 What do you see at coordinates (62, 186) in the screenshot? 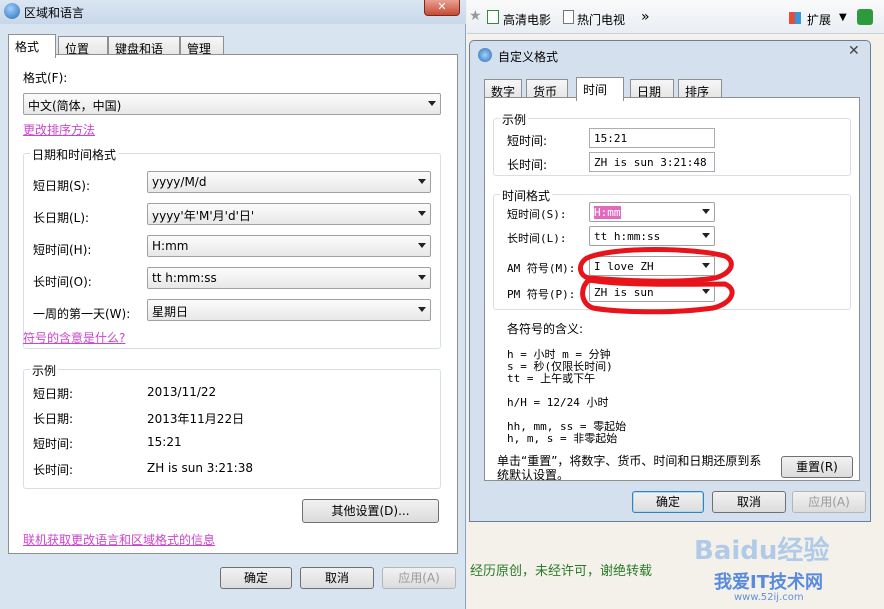
I see `short-date-label: 短日期(S):` at bounding box center [62, 186].